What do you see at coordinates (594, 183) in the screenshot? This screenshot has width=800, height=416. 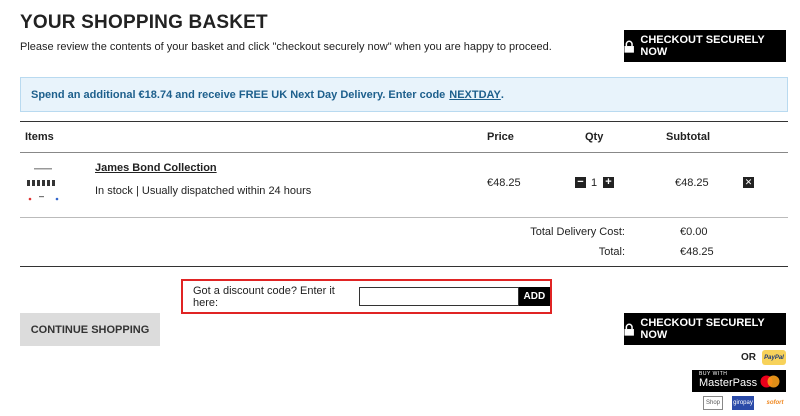 I see `qty-value: 1` at bounding box center [594, 183].